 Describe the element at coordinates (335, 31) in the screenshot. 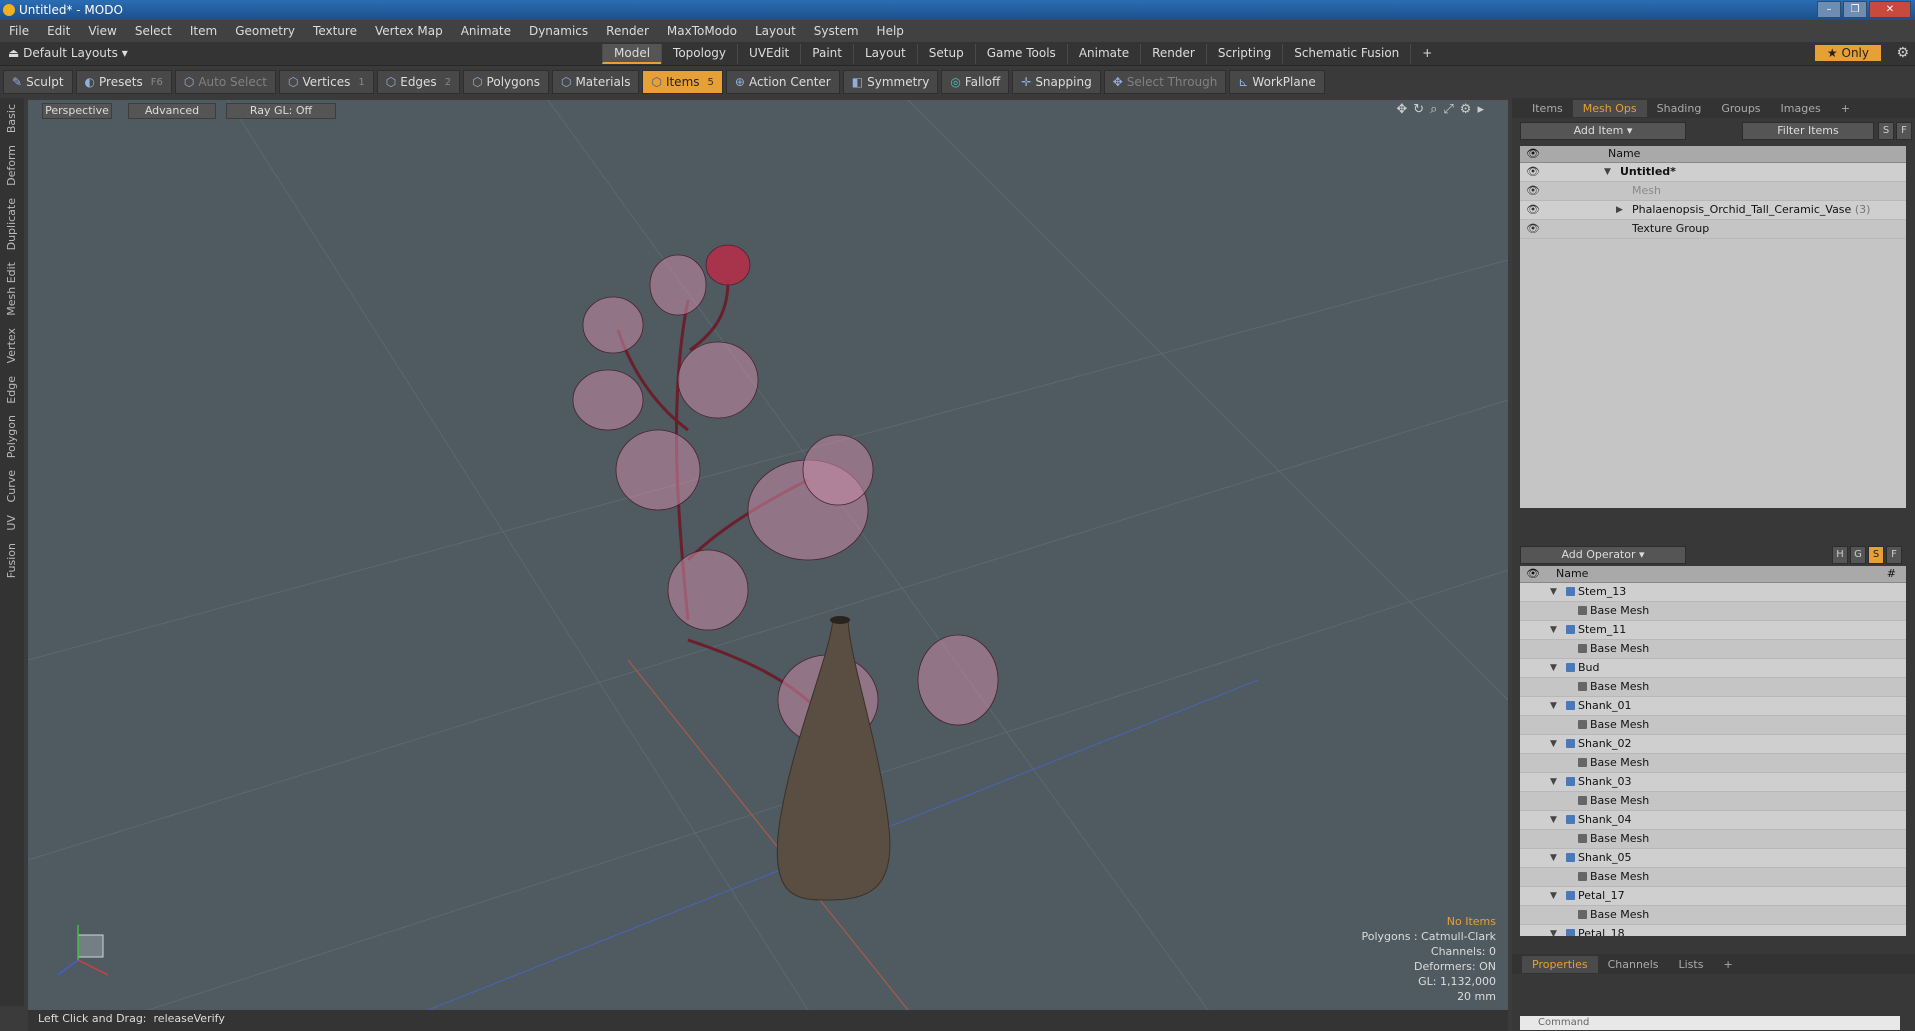

I see `menu-texture: Texture` at that location.